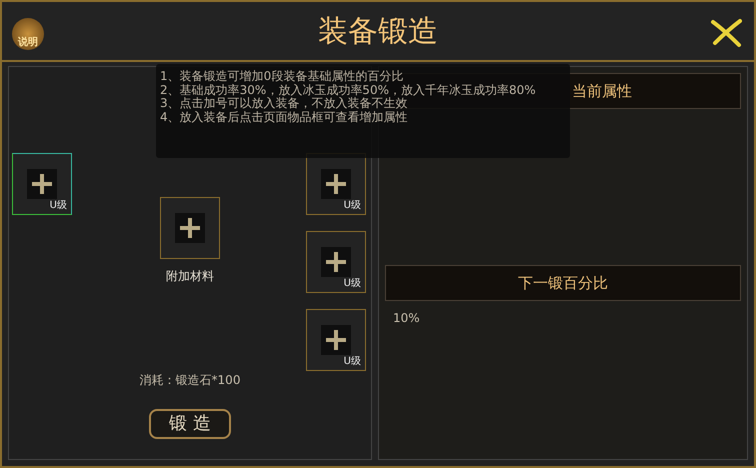  What do you see at coordinates (190, 228) in the screenshot?
I see `item-slot` at bounding box center [190, 228].